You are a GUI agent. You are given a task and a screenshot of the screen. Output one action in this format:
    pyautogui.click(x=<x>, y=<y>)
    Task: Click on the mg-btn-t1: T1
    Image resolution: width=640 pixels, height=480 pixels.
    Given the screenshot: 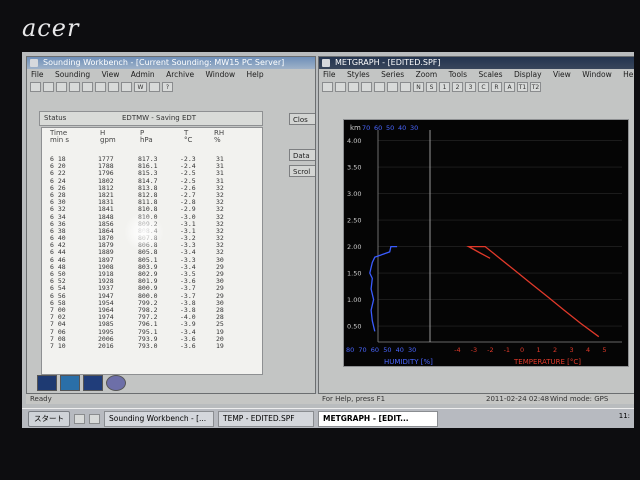 What is the action you would take?
    pyautogui.click(x=522, y=87)
    